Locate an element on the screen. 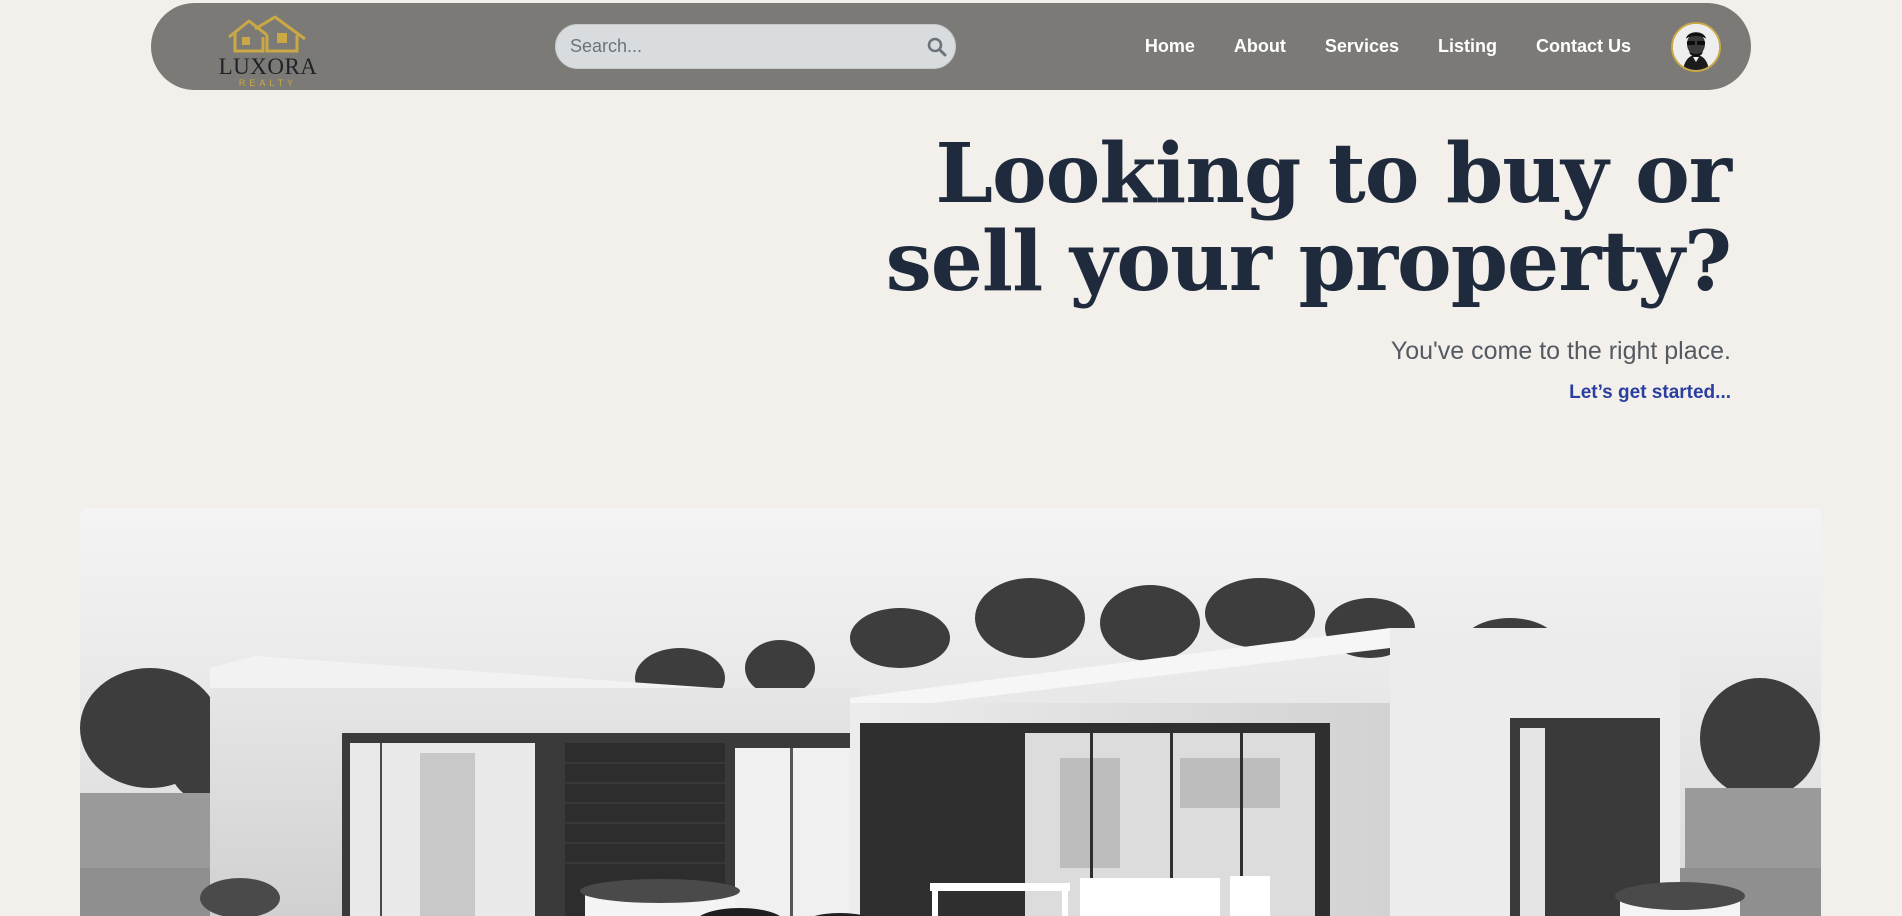  nav-services: Services is located at coordinates (1362, 46).